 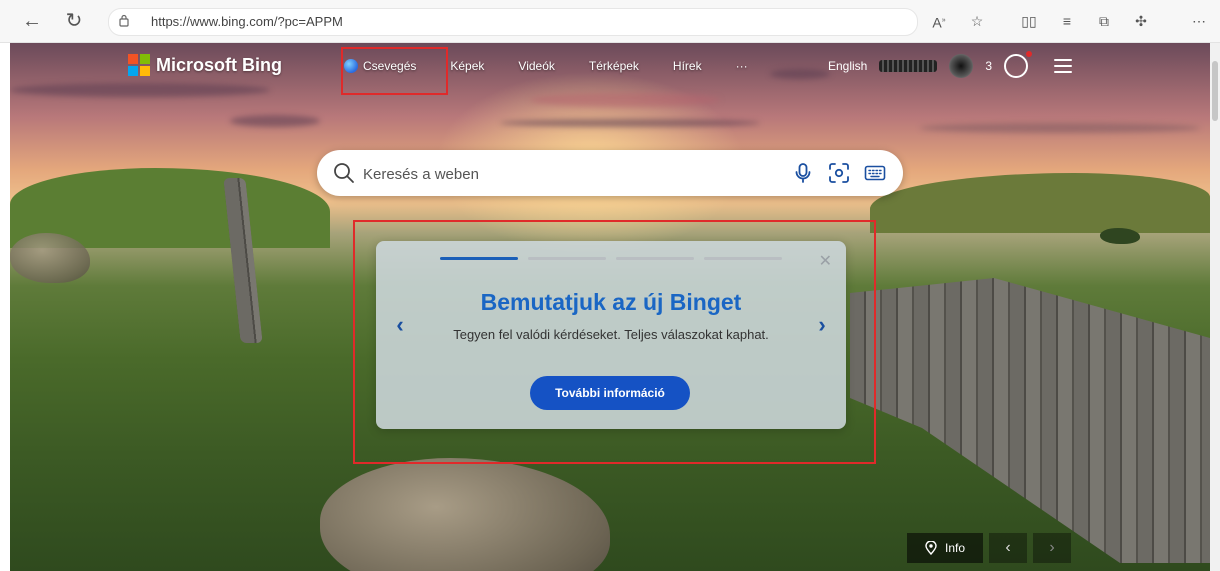 I want to click on highlight-box-chat, so click(x=394, y=71).